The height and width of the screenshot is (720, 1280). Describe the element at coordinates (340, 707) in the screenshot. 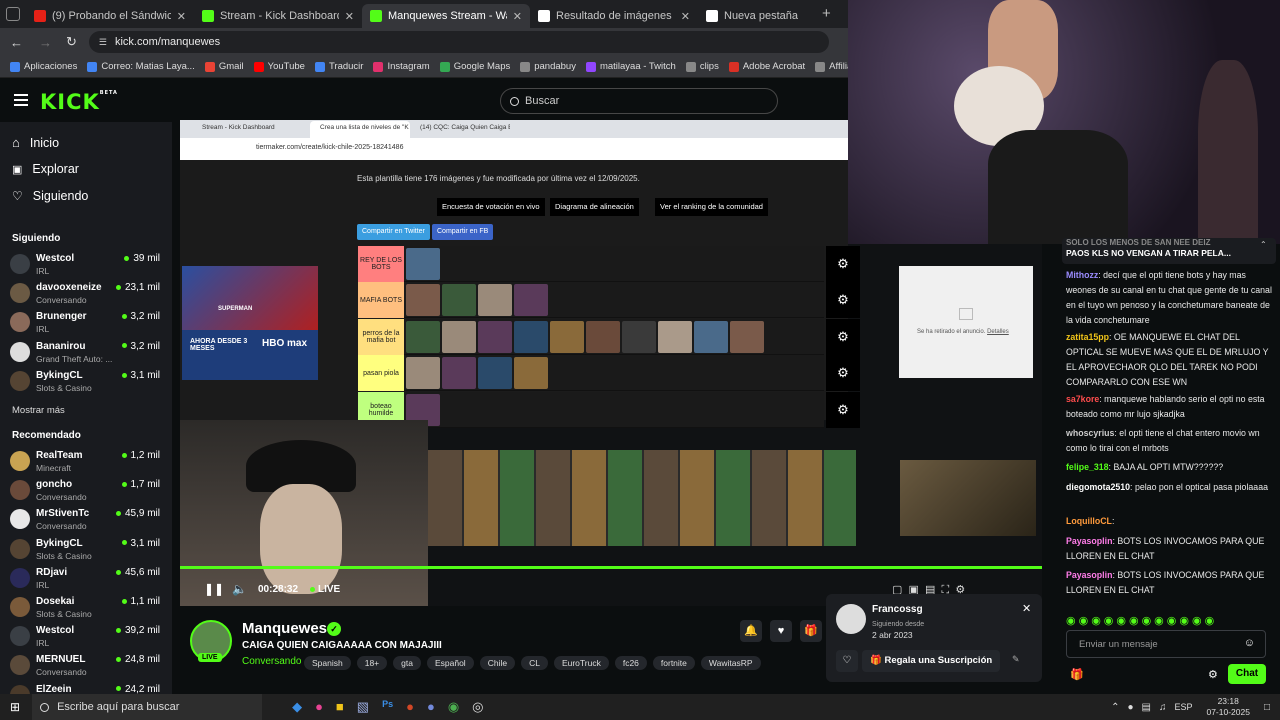

I see `file-explorer-icon: ■` at that location.